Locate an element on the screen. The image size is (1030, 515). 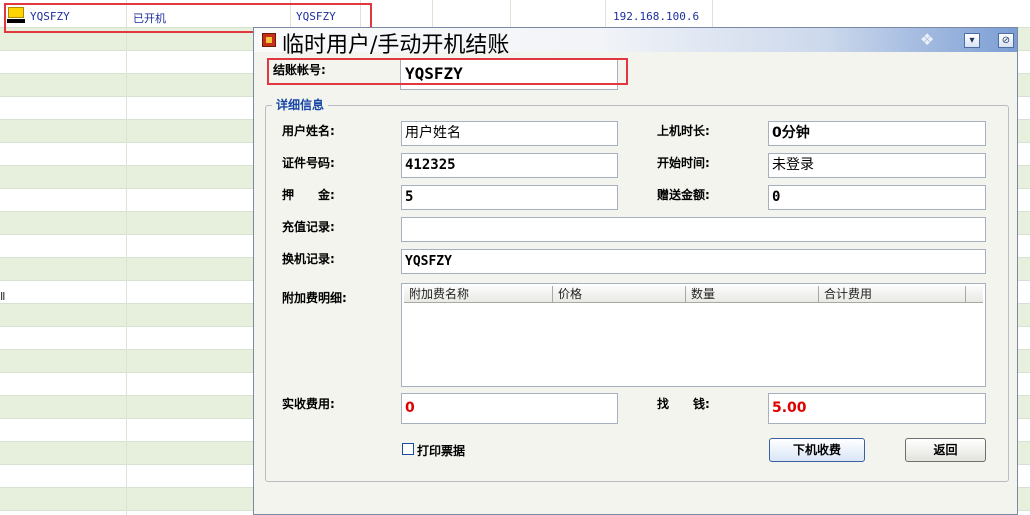
column-header-spacer is located at coordinates (974, 294).